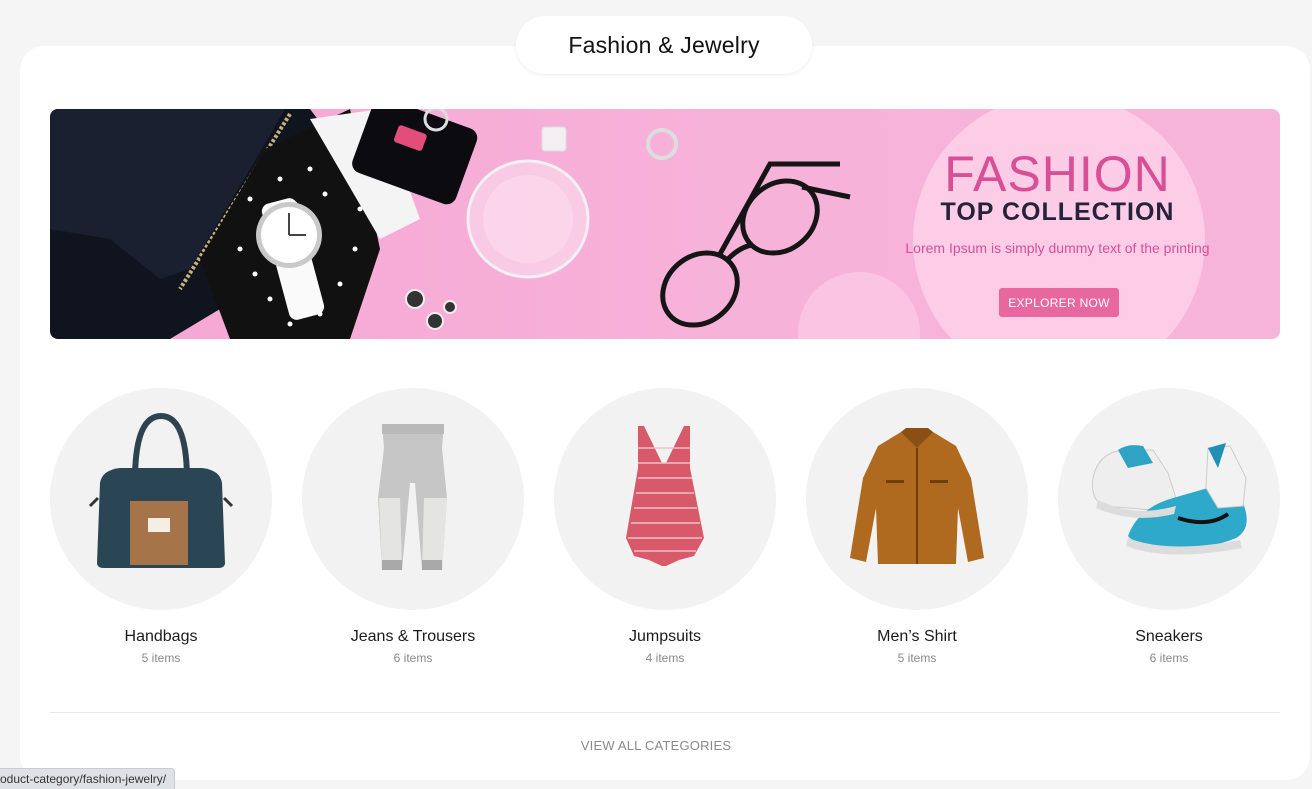 The height and width of the screenshot is (789, 1312). I want to click on category-name: Men’s Shirt, so click(917, 637).